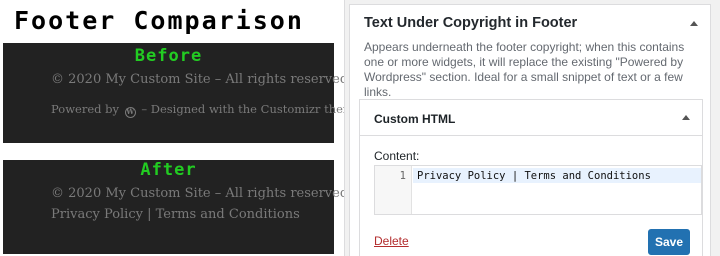  Describe the element at coordinates (251, 109) in the screenshot. I see `designed-with-text: – Designed with the Customizr theme` at that location.